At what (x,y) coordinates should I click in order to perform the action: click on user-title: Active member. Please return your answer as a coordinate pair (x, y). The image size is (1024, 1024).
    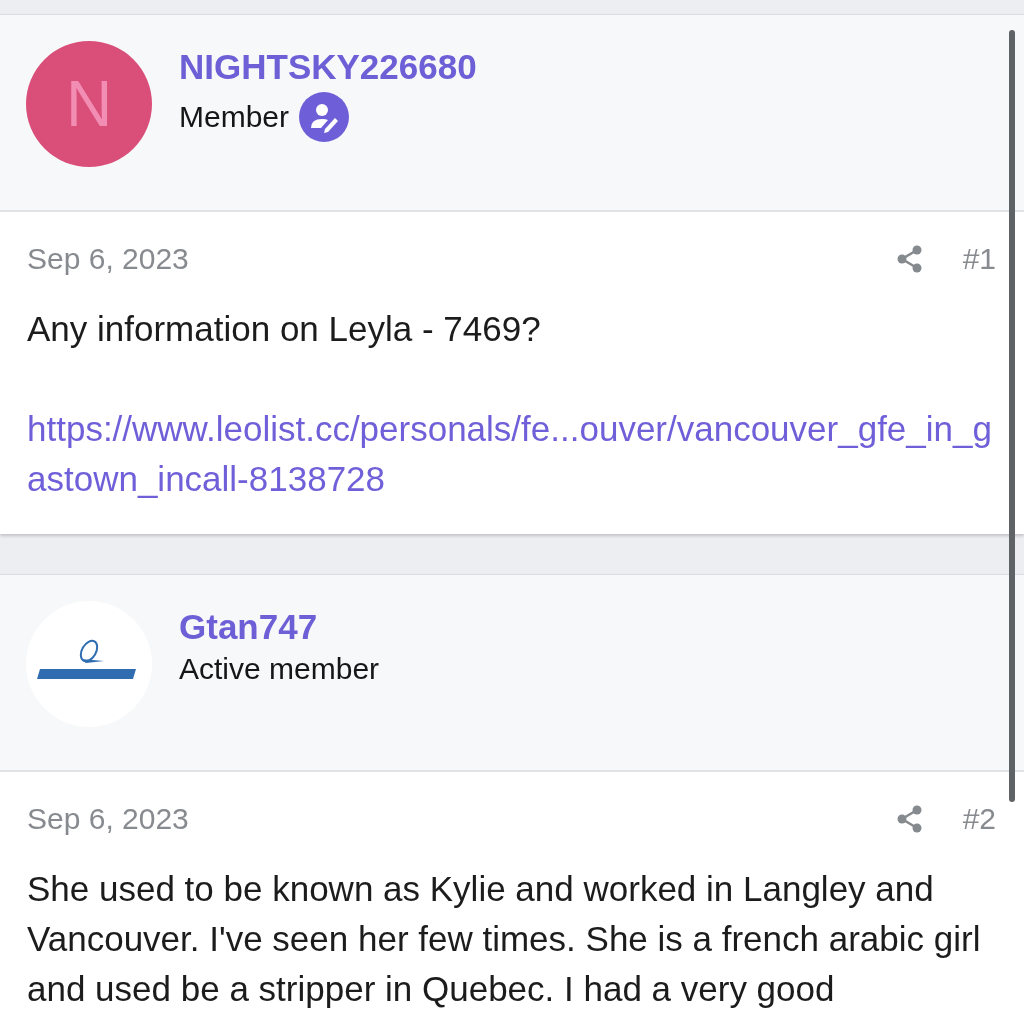
    Looking at the image, I should click on (279, 669).